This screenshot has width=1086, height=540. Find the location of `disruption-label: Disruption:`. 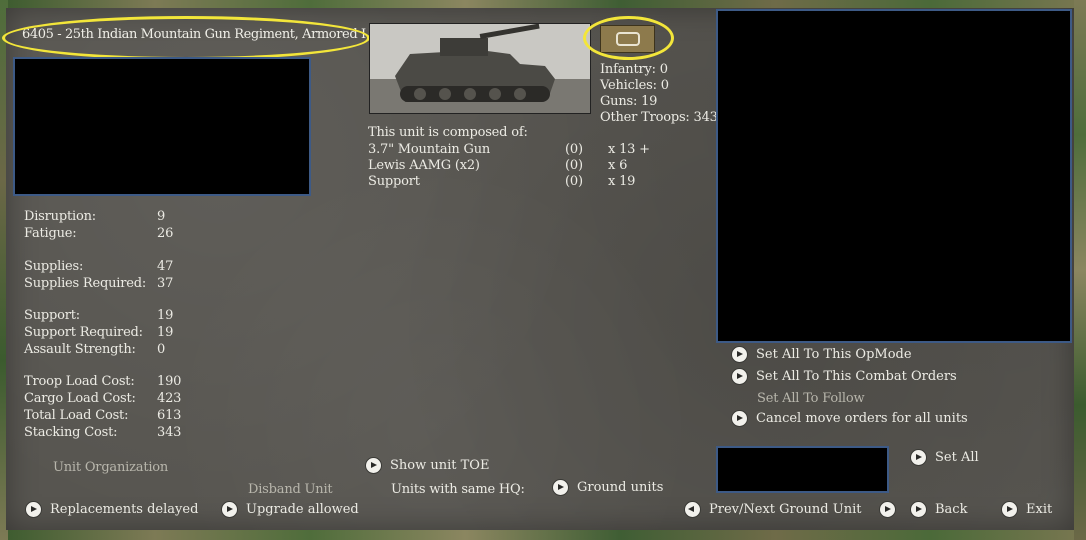

disruption-label: Disruption: is located at coordinates (60, 216).